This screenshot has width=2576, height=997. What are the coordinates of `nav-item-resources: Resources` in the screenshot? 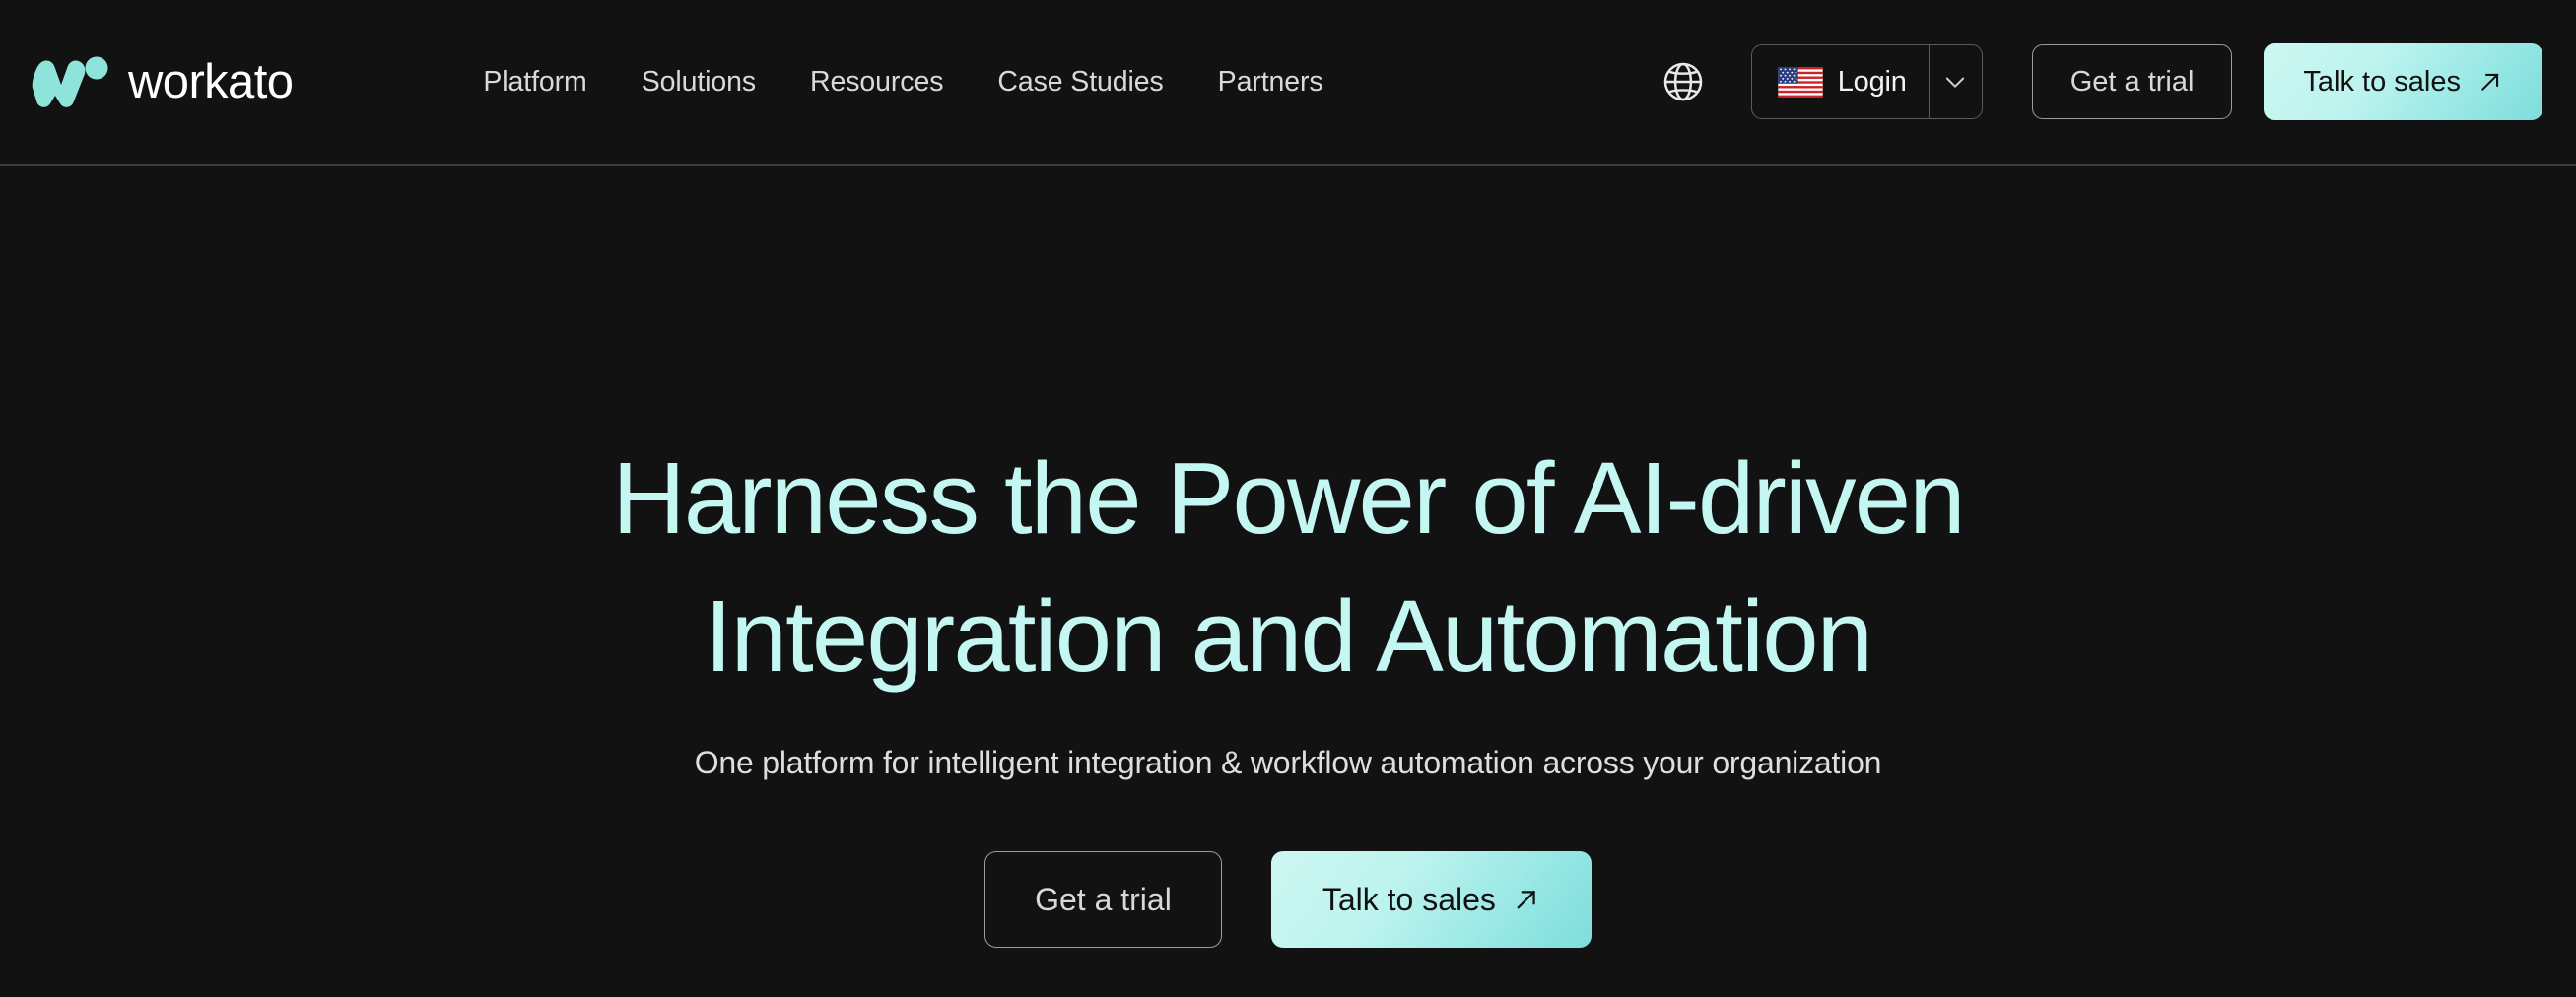 It's located at (876, 82).